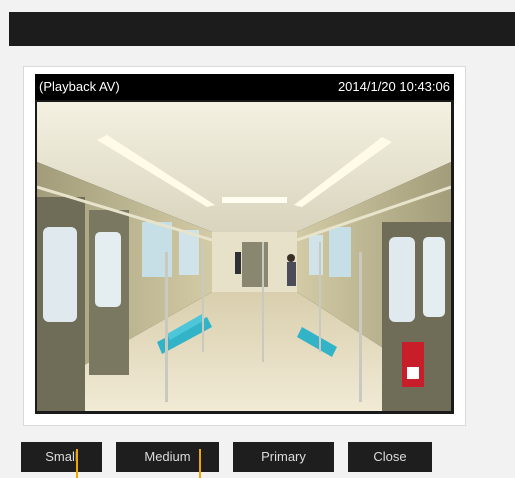 The image size is (515, 478). What do you see at coordinates (200, 463) in the screenshot?
I see `medium-button-marker` at bounding box center [200, 463].